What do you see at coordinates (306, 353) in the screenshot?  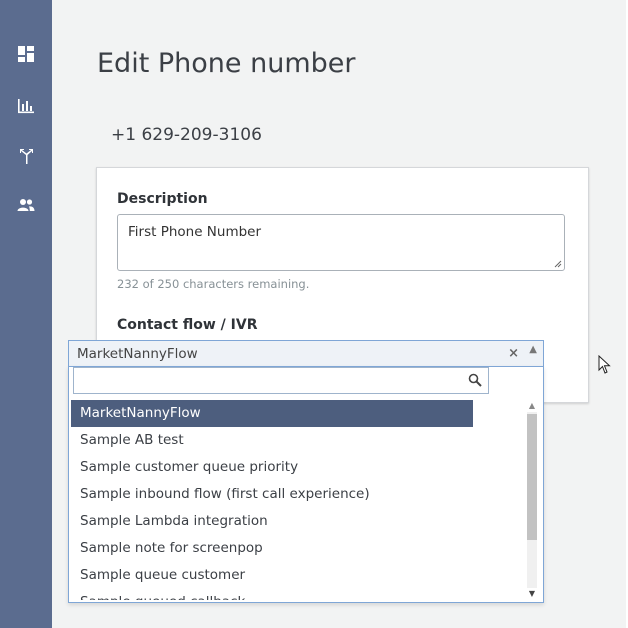 I see `contact-flow-select: MarketNannyFlow × ▲` at bounding box center [306, 353].